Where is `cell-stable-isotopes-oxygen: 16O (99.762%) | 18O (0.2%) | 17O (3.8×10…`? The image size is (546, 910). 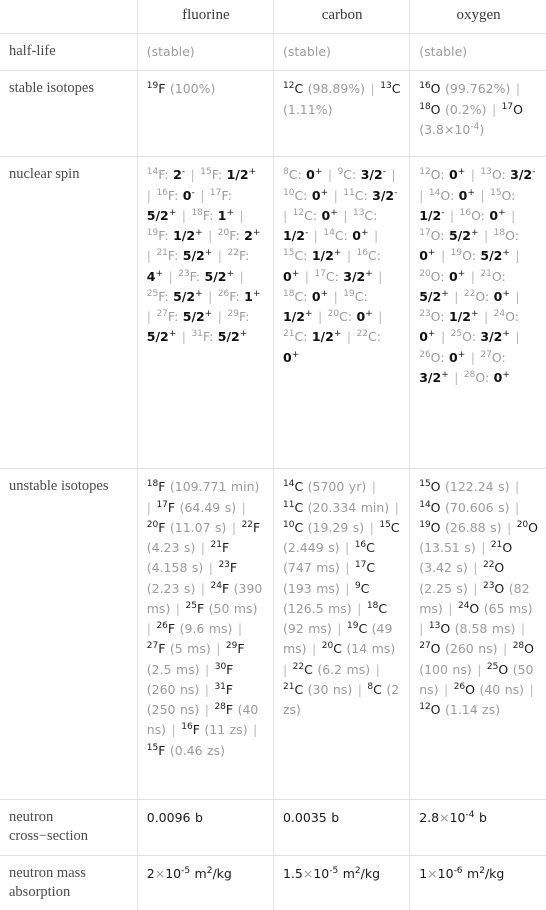 cell-stable-isotopes-oxygen: 16O (99.762%) | 18O (0.2%) | 17O (3.8×10… is located at coordinates (477, 114).